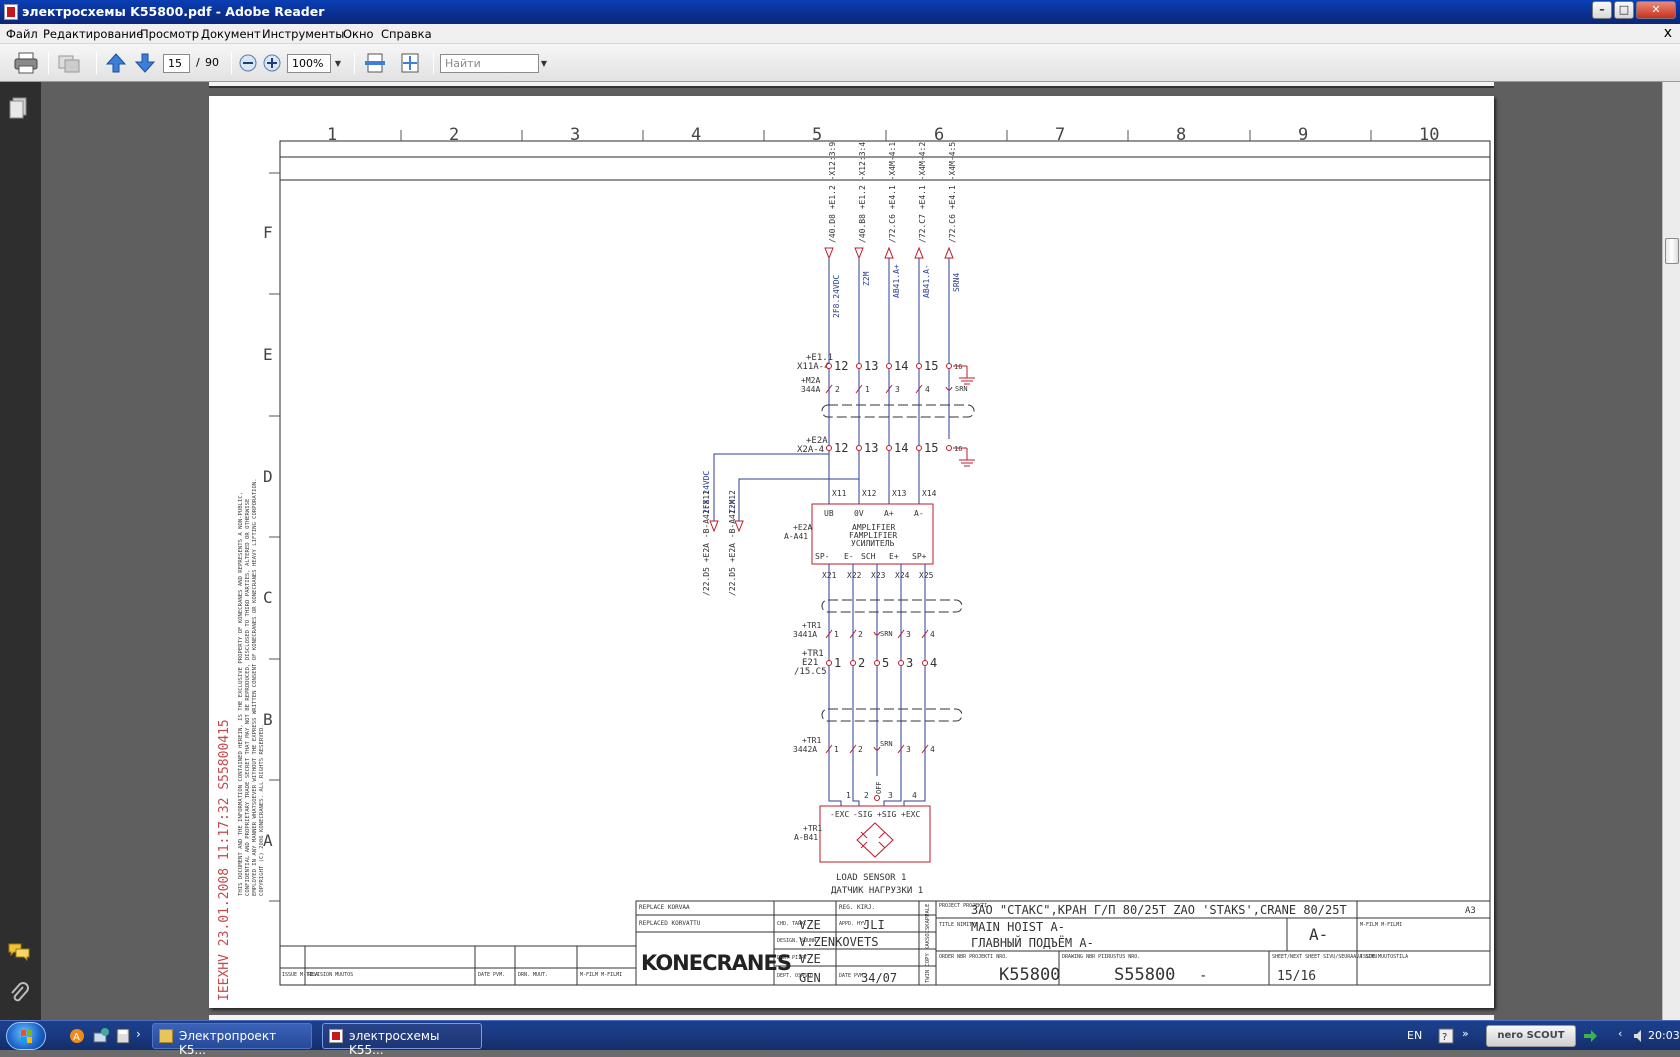  Describe the element at coordinates (309, 63) in the screenshot. I see `zoom-level-input: 100%` at that location.